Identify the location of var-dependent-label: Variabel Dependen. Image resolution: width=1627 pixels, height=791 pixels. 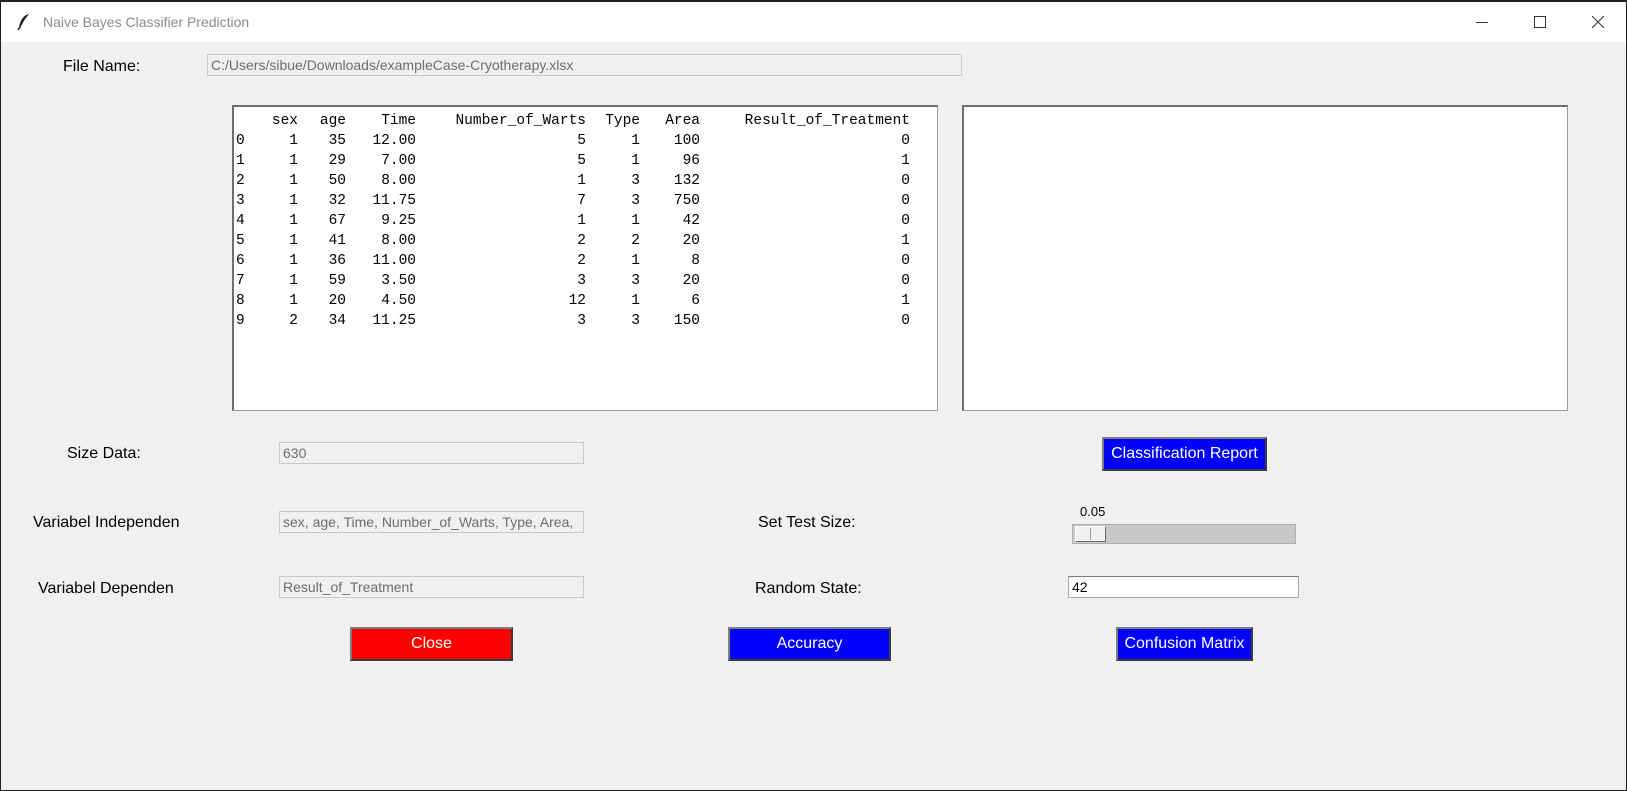
(106, 588).